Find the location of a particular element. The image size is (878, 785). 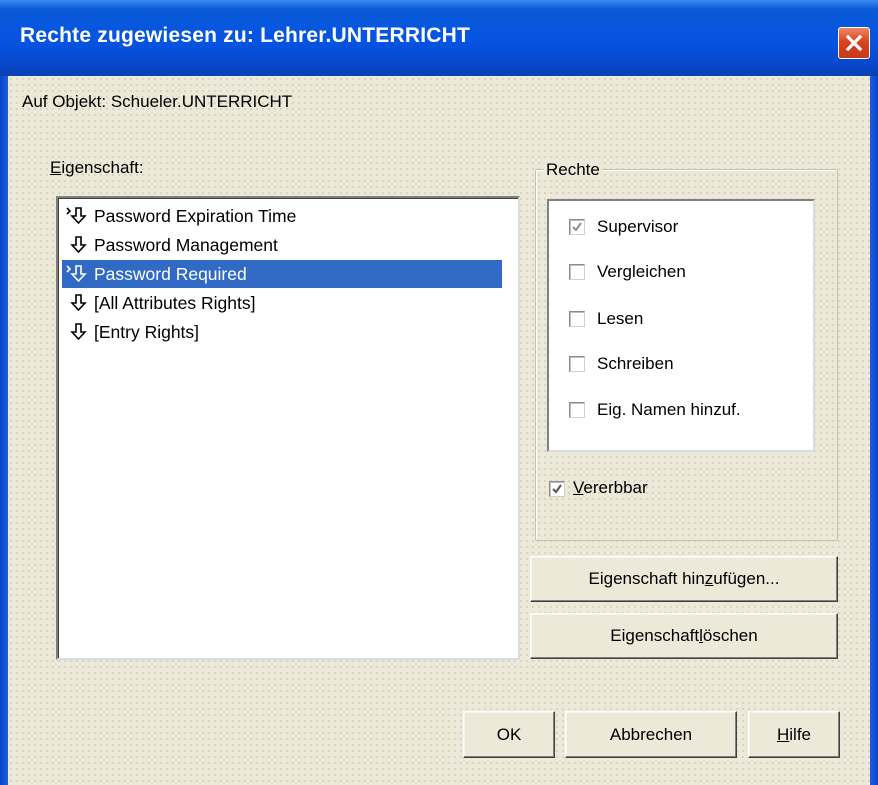

write-checkbox is located at coordinates (577, 364).